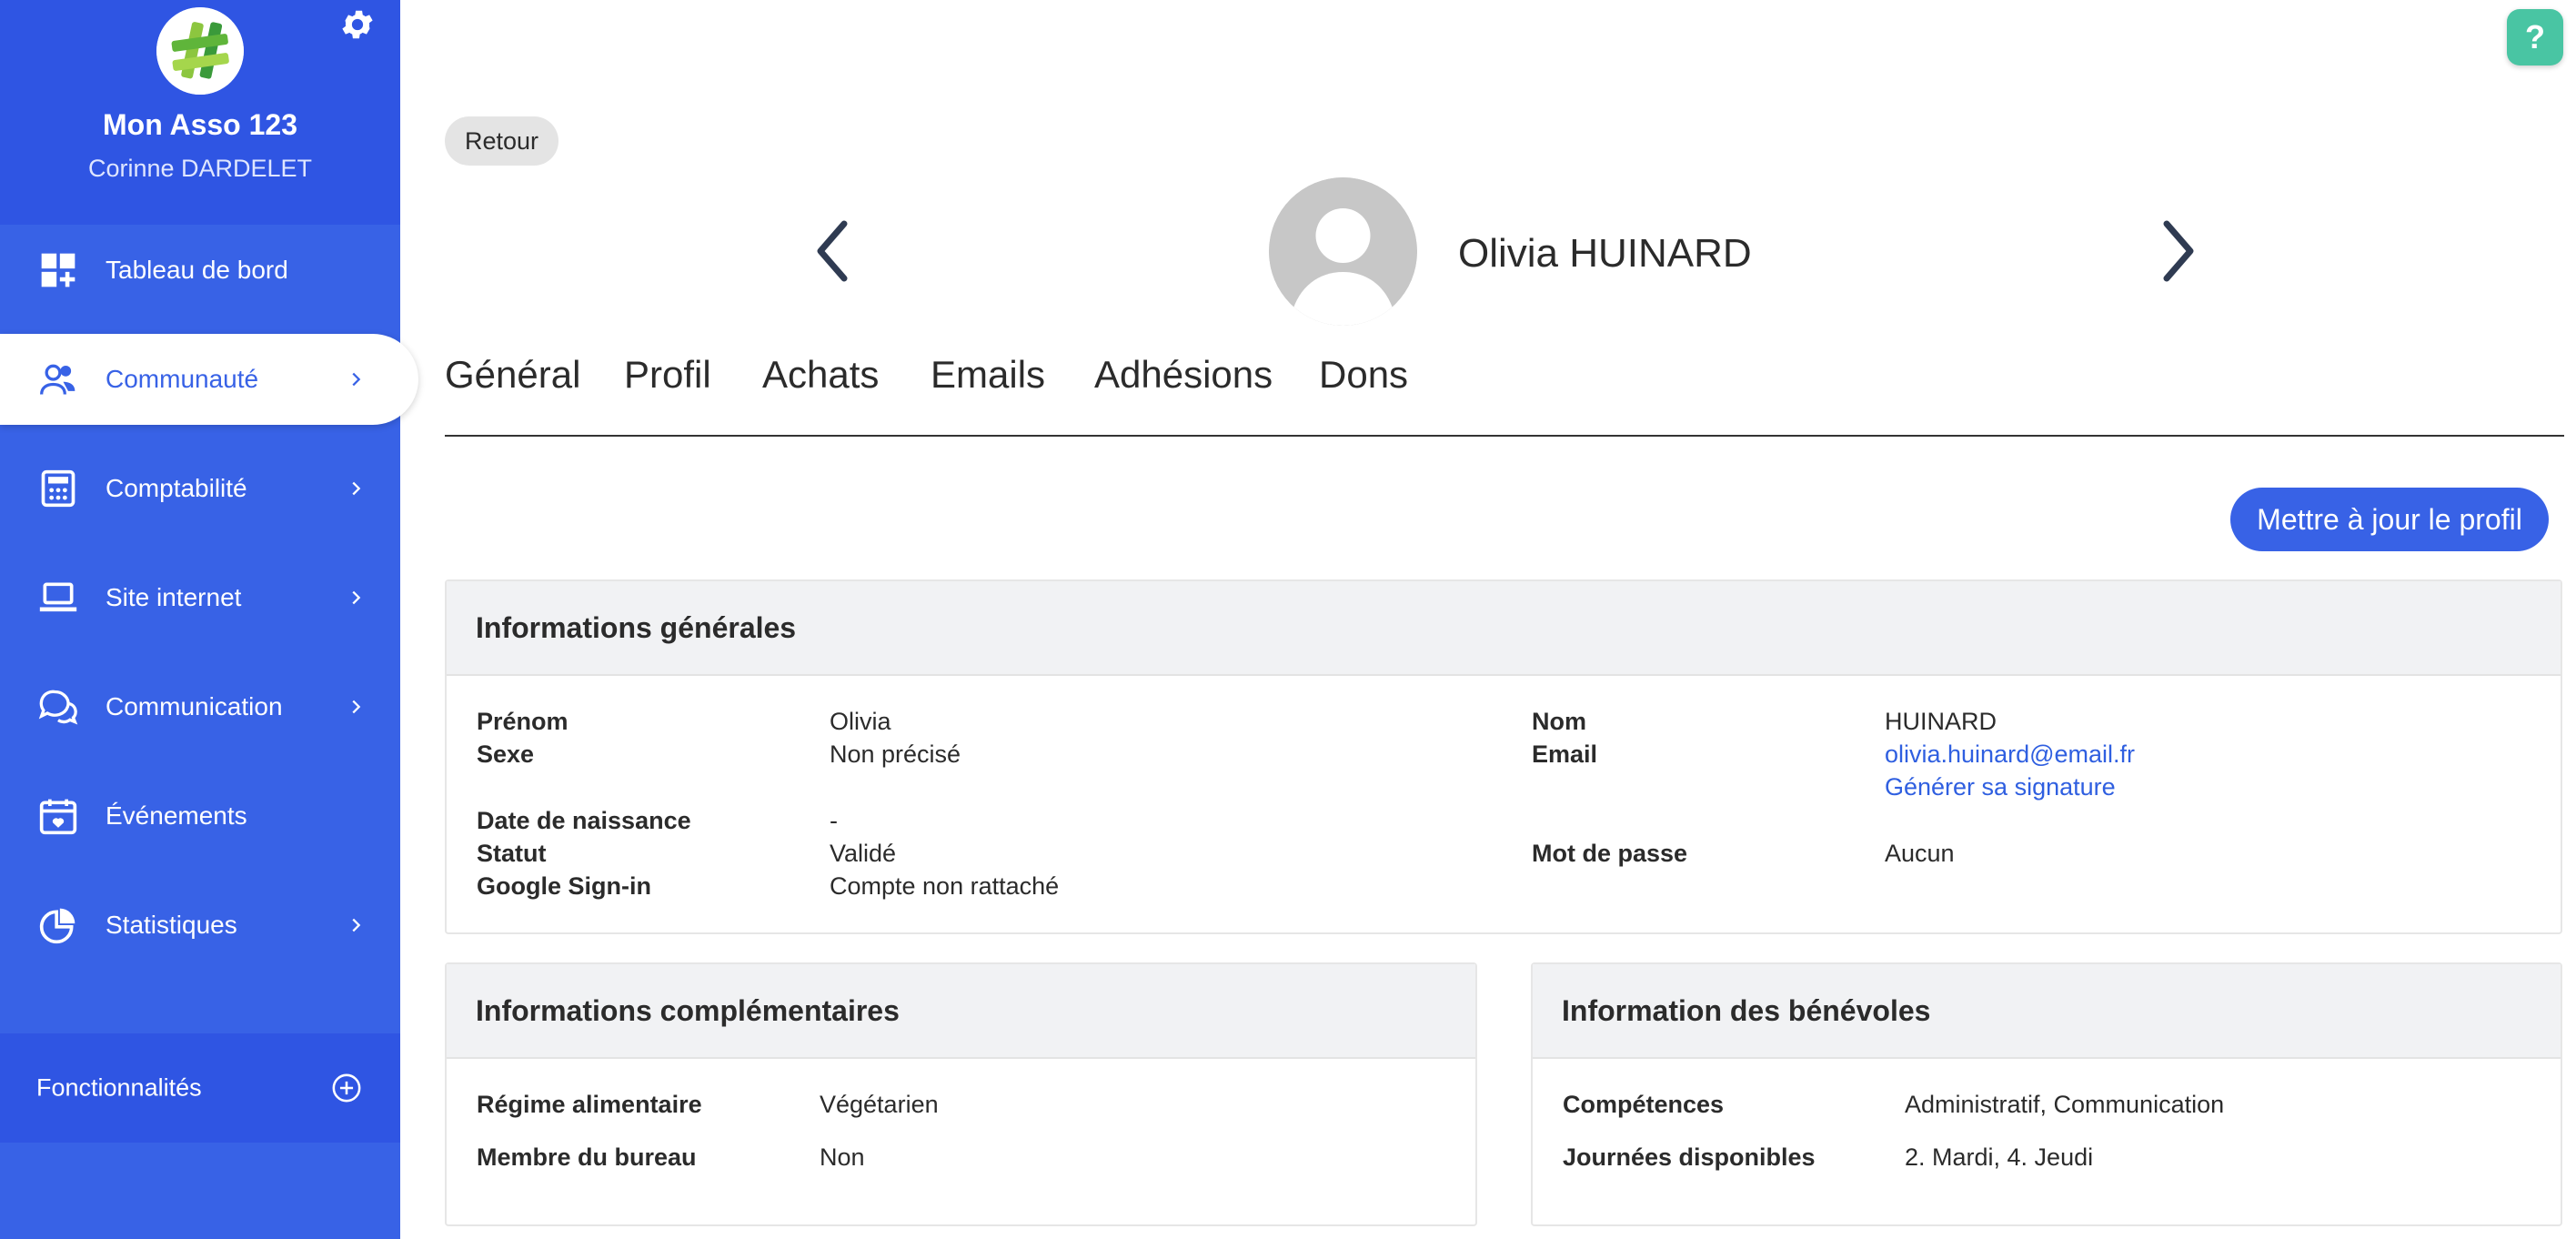  What do you see at coordinates (200, 124) in the screenshot?
I see `organization-name: Mon Asso 123` at bounding box center [200, 124].